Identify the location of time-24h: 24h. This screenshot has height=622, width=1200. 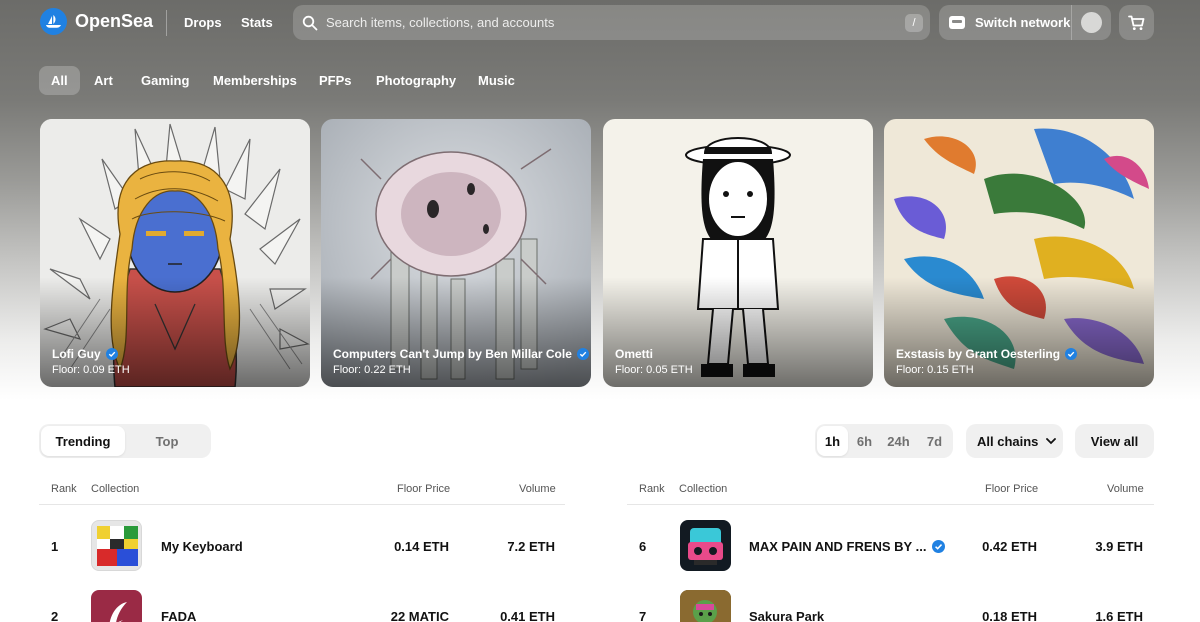
(898, 441).